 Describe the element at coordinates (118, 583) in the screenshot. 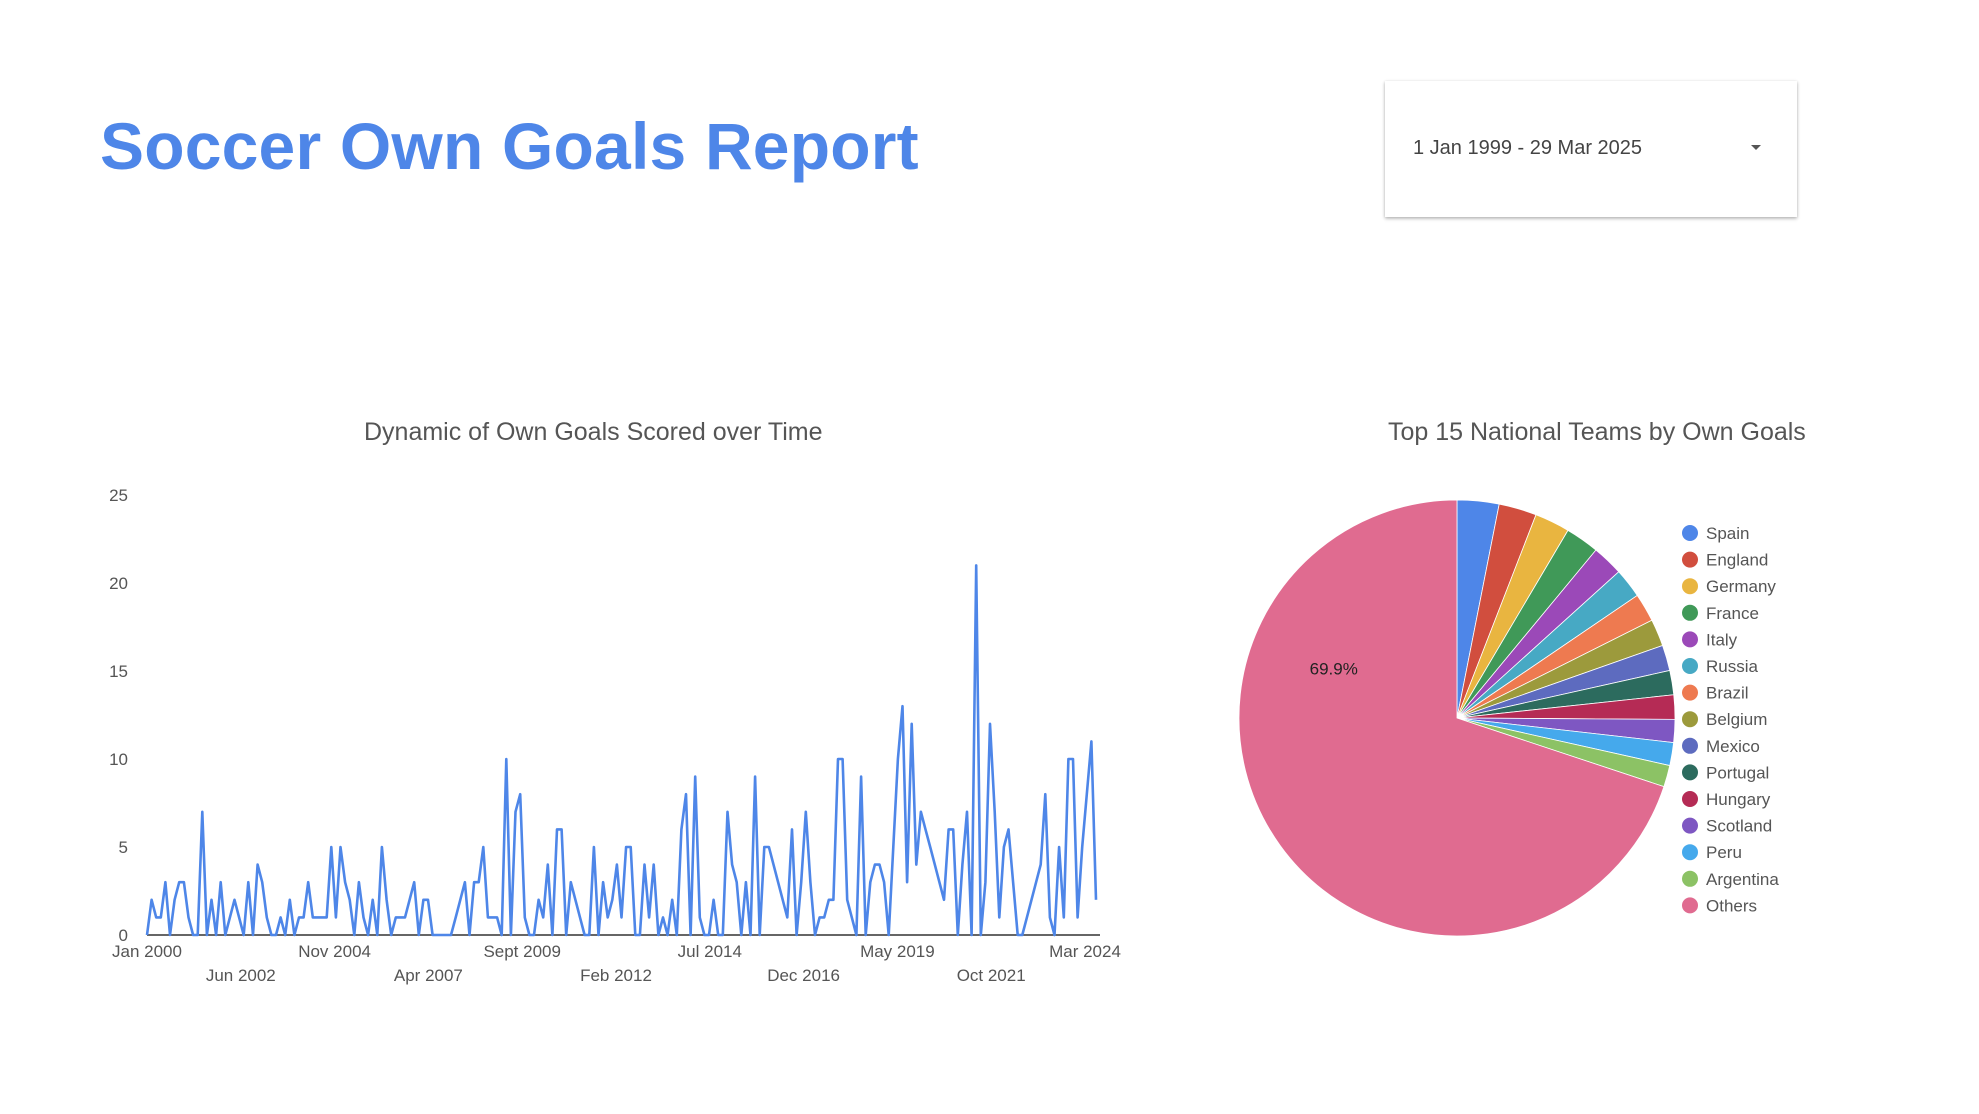

I see `y-tick-label: 20` at that location.